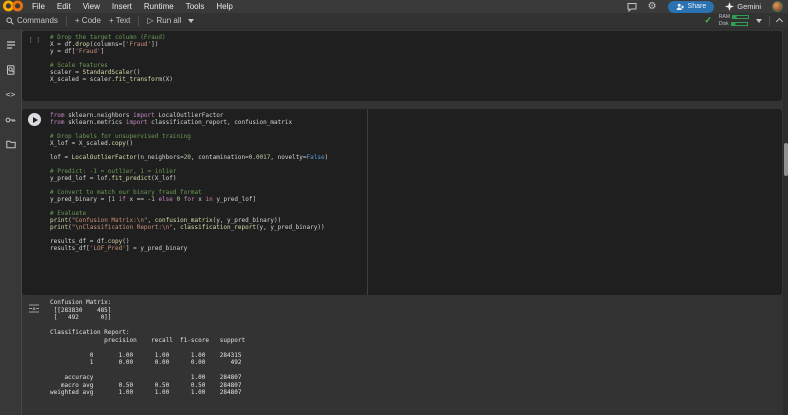 This screenshot has height=415, width=788. Describe the element at coordinates (224, 6) in the screenshot. I see `menu-help: Help` at that location.